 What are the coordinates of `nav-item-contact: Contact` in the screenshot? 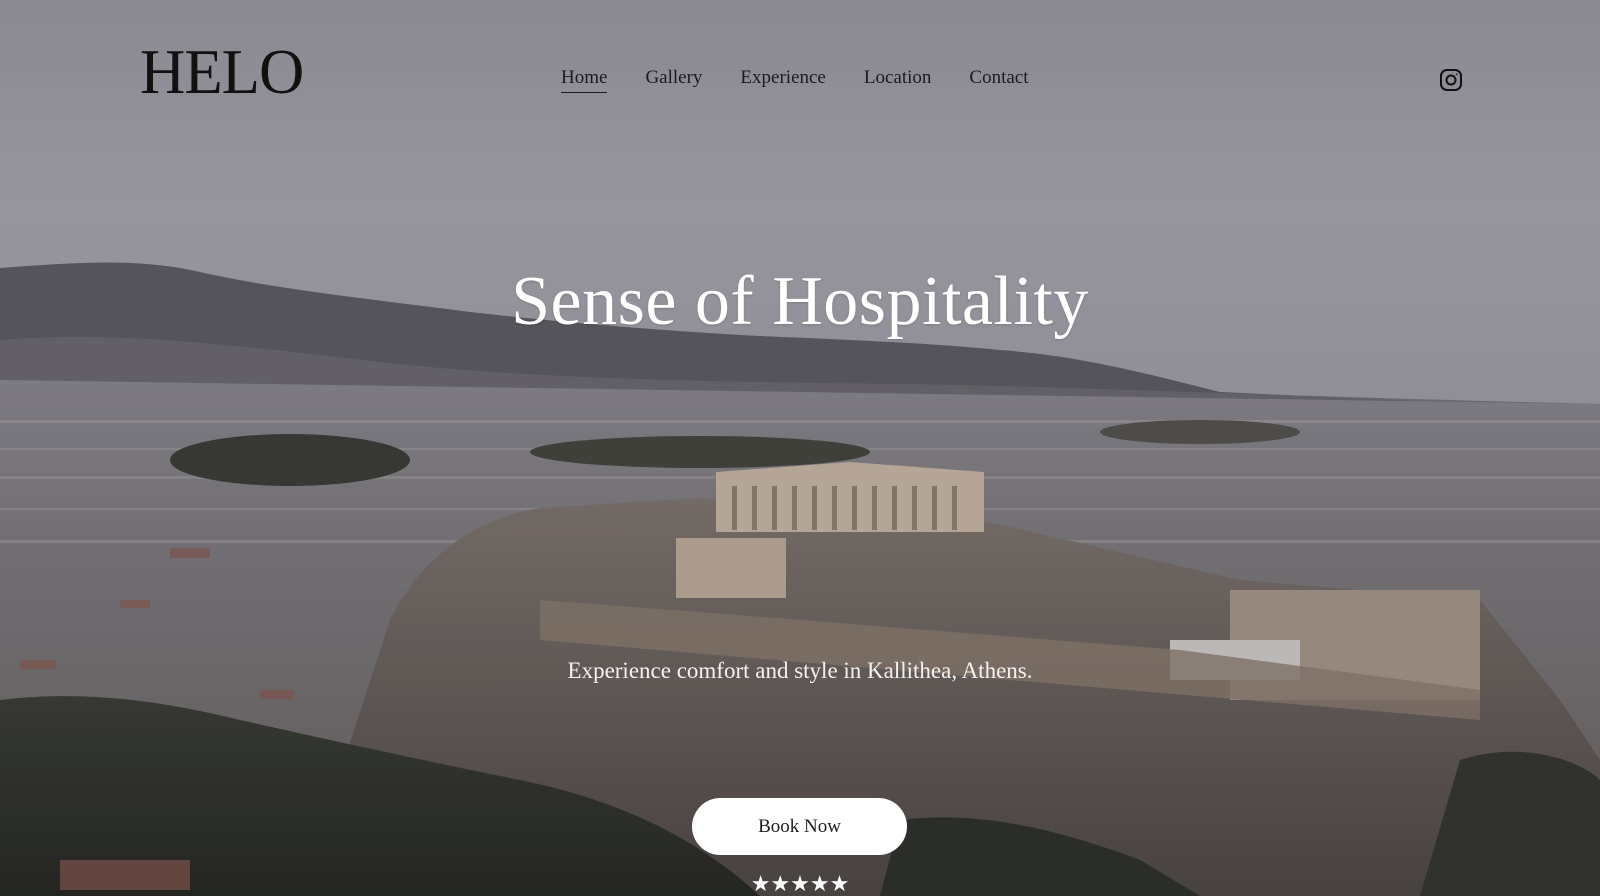 It's located at (998, 80).